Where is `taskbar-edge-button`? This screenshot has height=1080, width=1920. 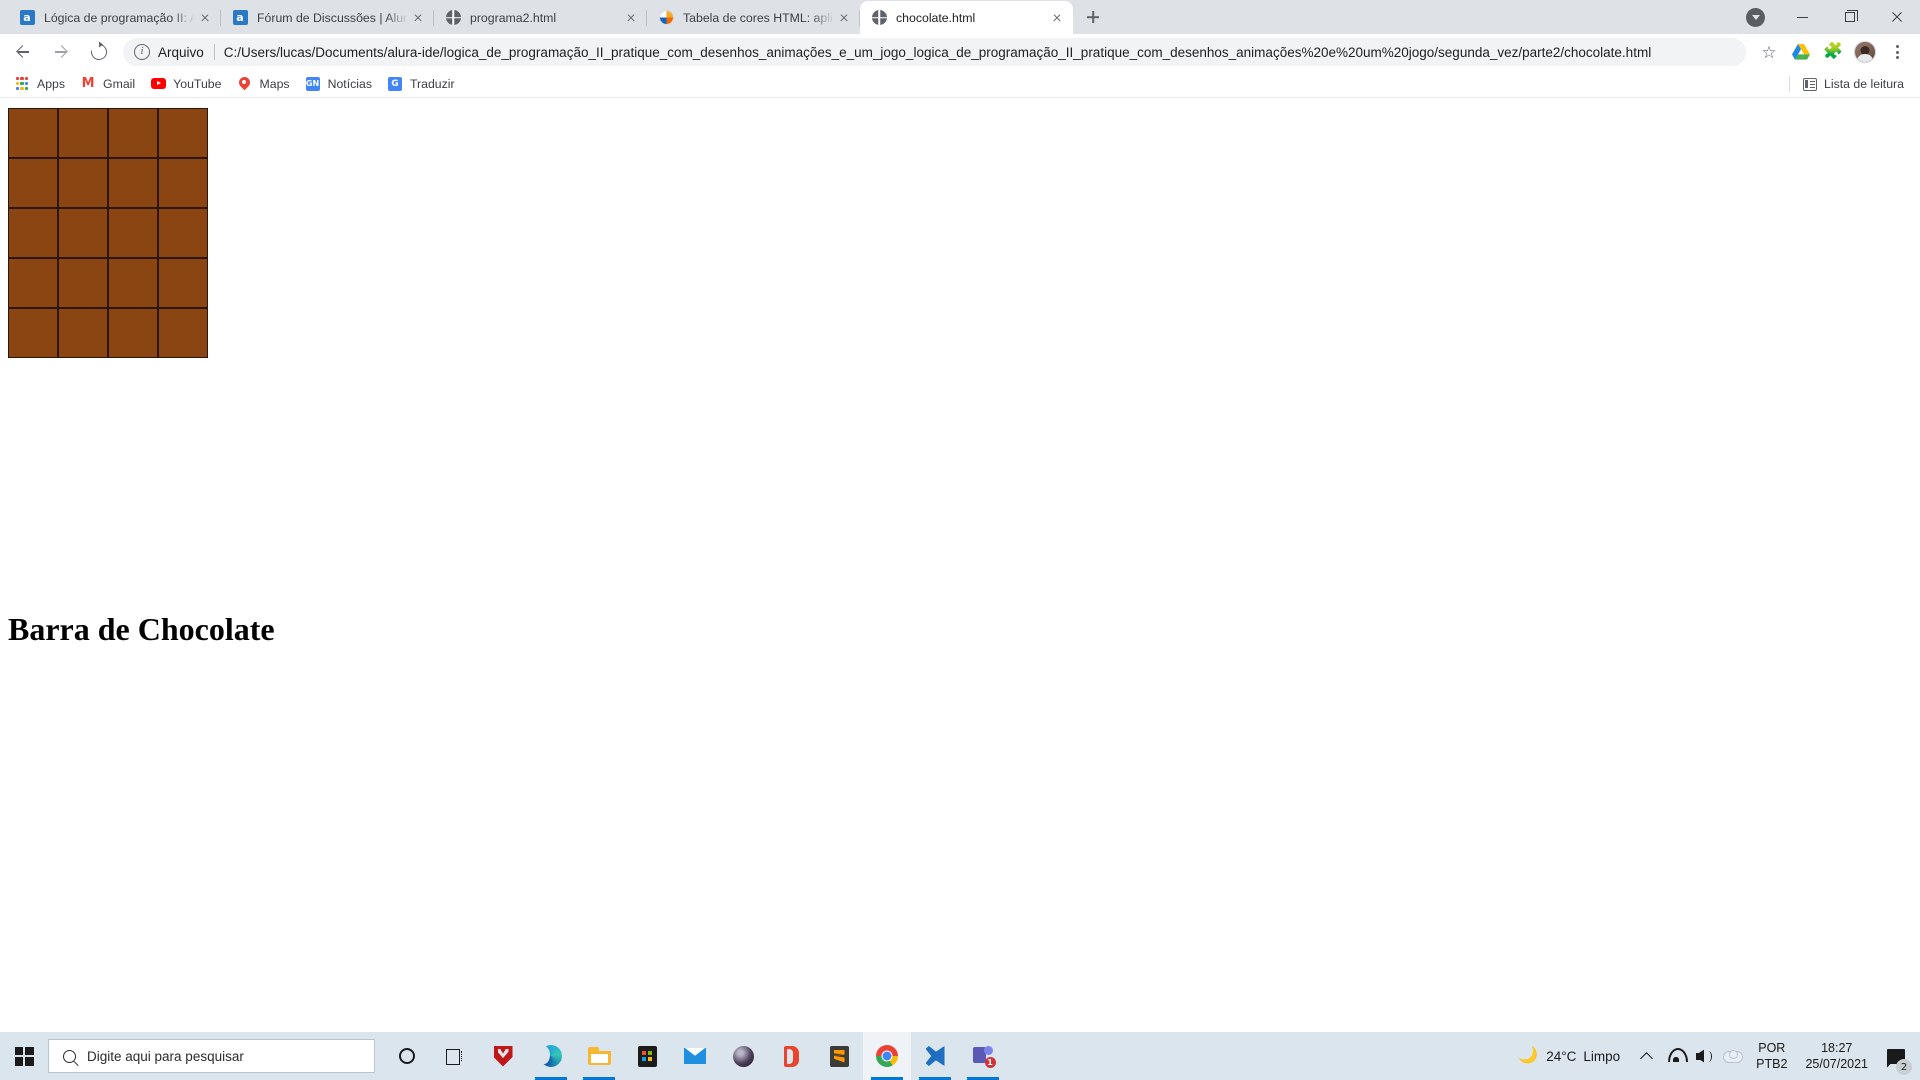
taskbar-edge-button is located at coordinates (551, 1056).